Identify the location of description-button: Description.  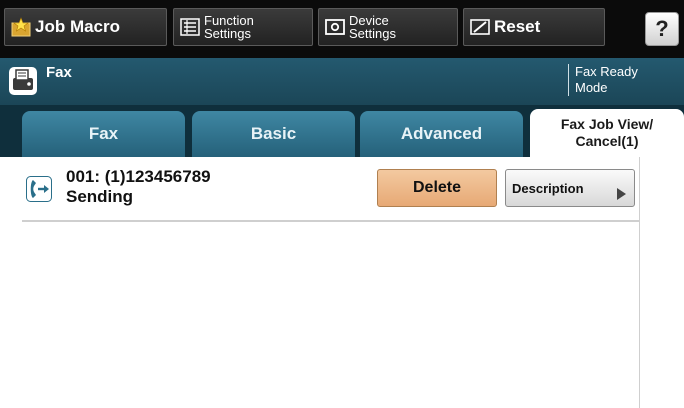
(570, 188).